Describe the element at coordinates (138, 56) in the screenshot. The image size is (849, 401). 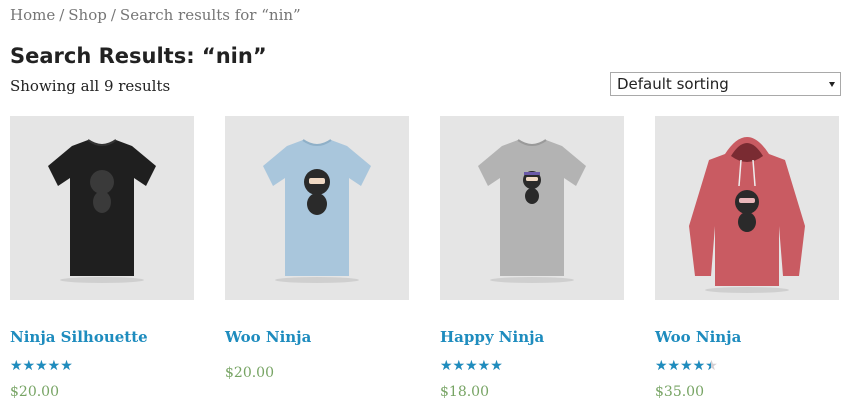
I see `page-title: Search Results: “nin”` at that location.